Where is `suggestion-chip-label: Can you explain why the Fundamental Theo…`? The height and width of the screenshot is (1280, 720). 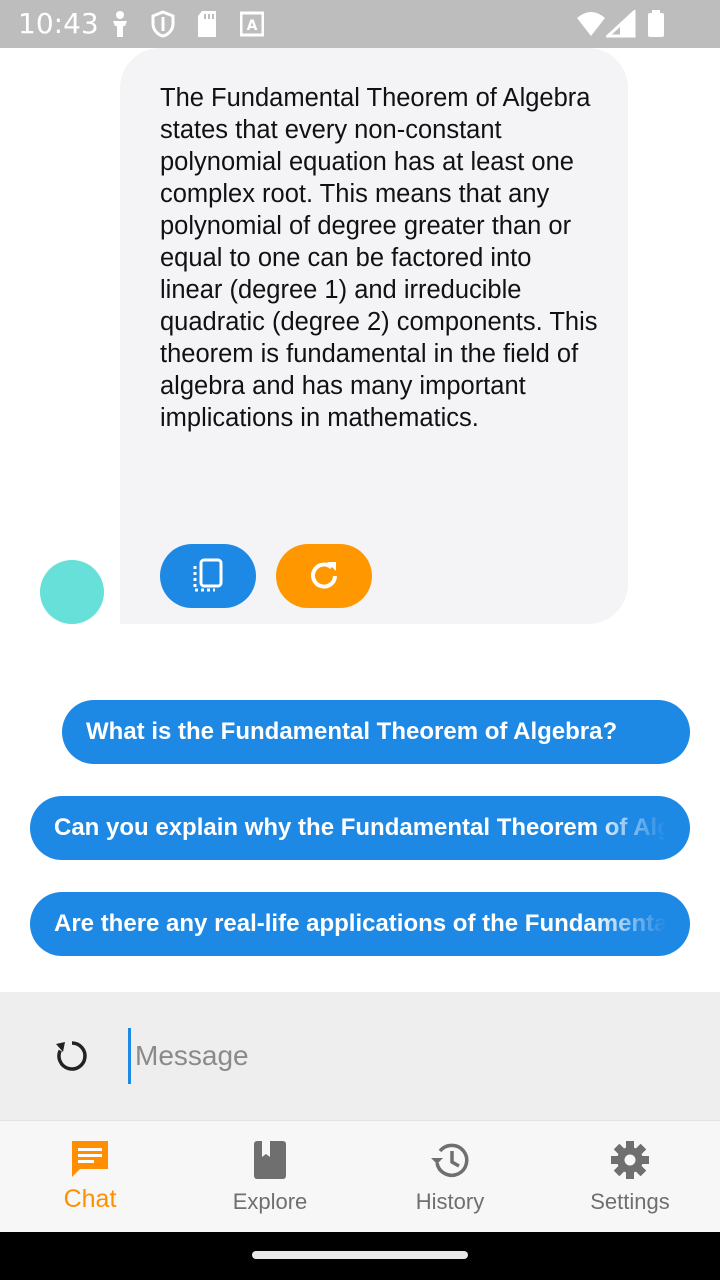 suggestion-chip-label: Can you explain why the Fundamental Theo… is located at coordinates (360, 827).